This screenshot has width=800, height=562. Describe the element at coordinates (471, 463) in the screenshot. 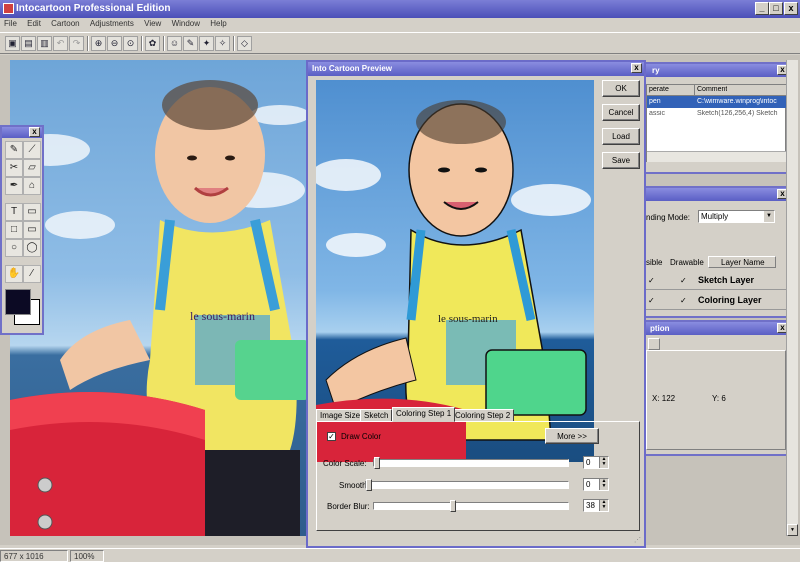

I see `color-scale-slider` at that location.